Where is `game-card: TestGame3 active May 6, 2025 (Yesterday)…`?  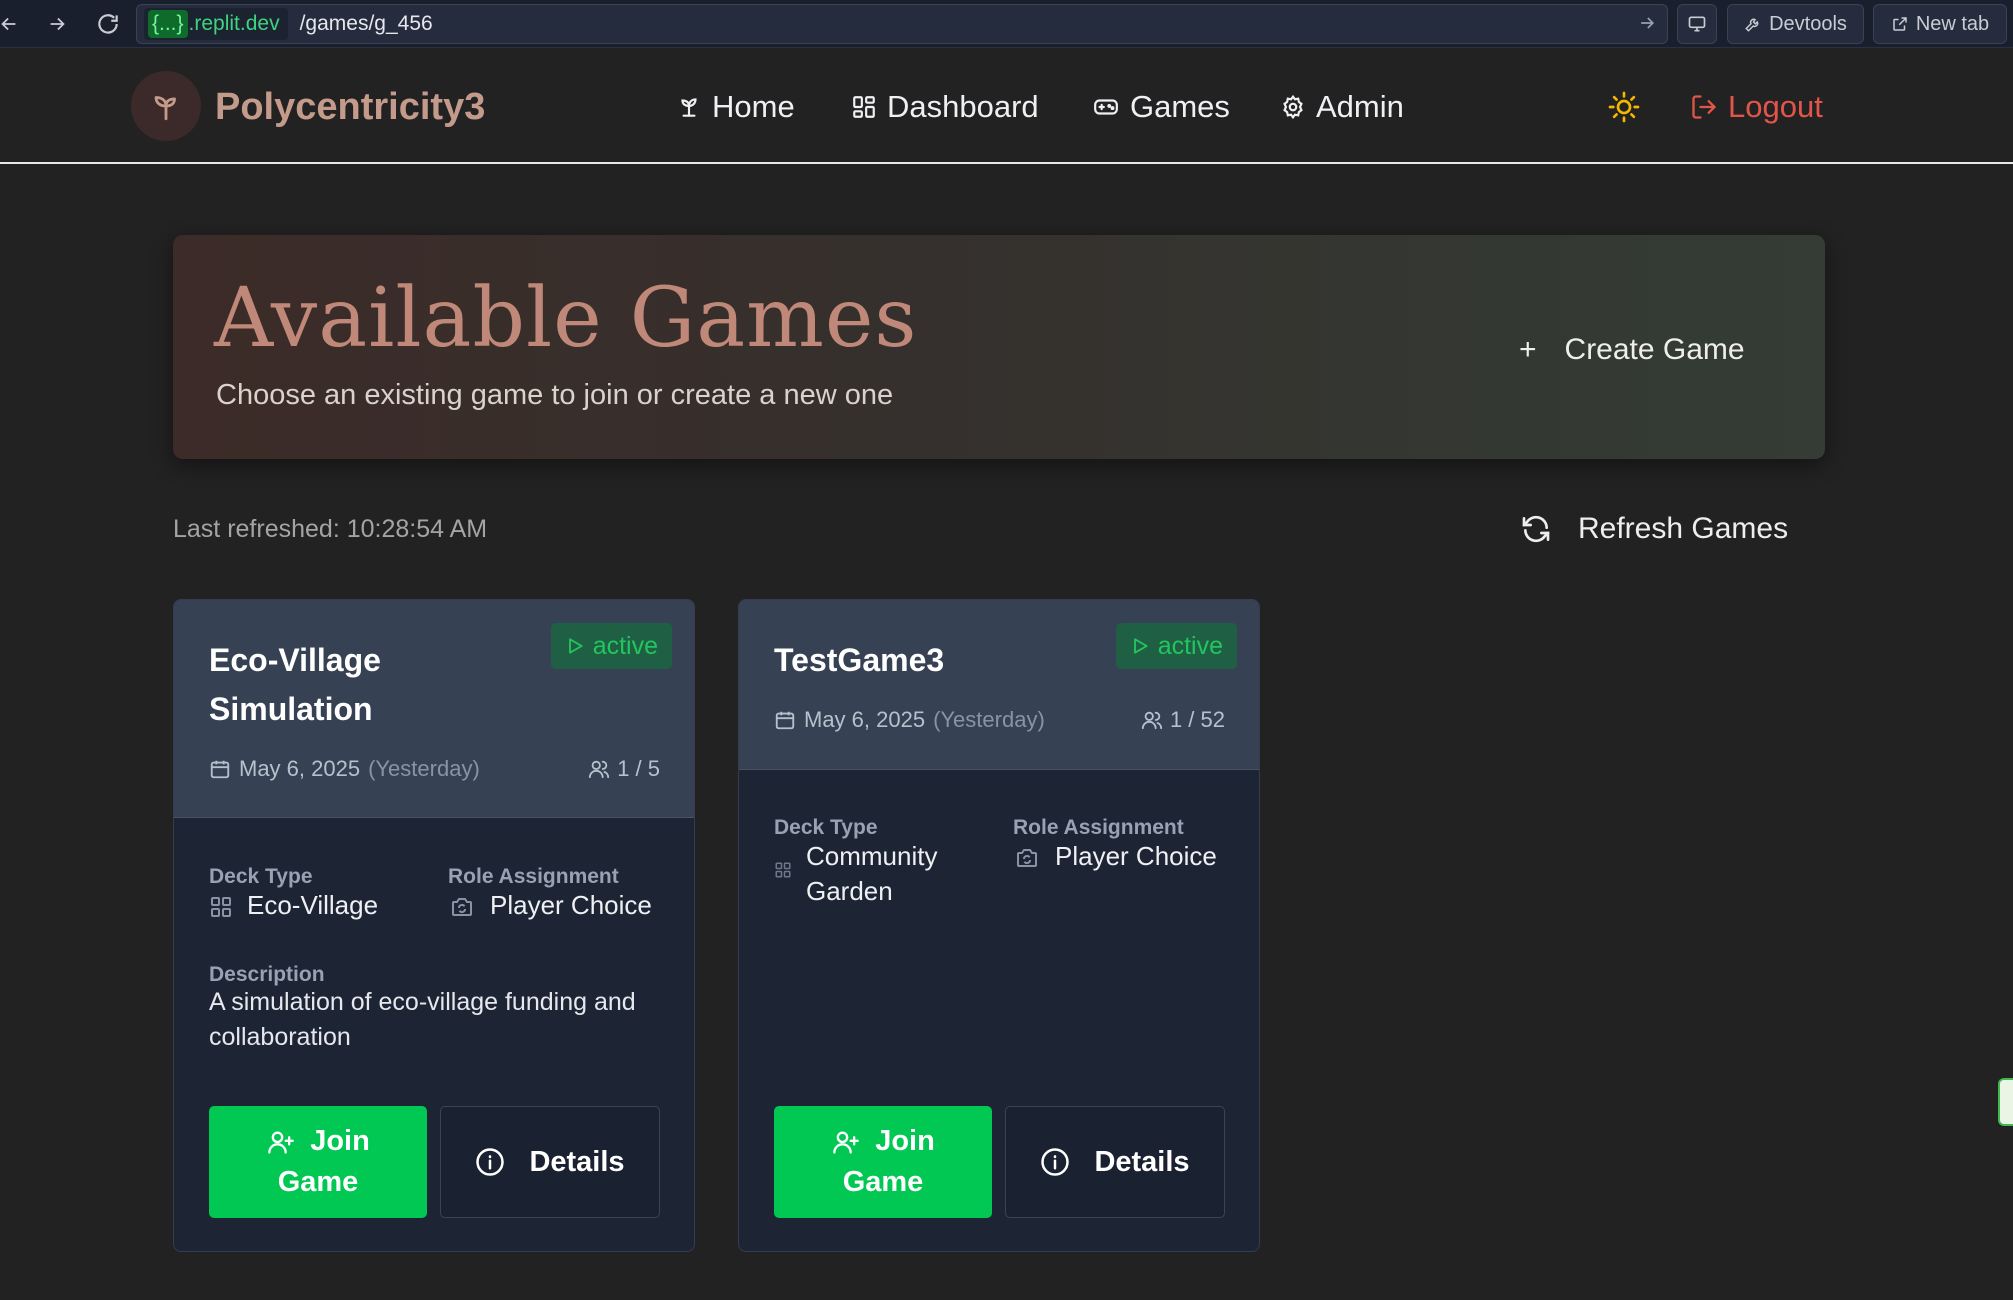
game-card: TestGame3 active May 6, 2025 (Yesterday)… is located at coordinates (999, 925).